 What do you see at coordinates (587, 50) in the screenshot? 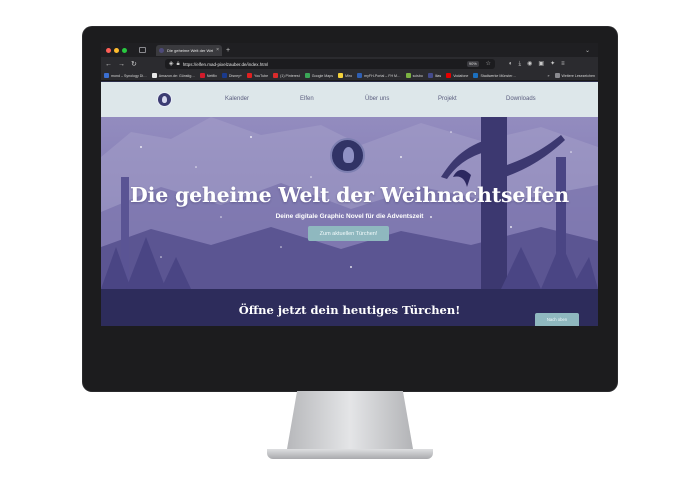
I see `tab-list-chevron-icon: ⌄` at bounding box center [587, 50].